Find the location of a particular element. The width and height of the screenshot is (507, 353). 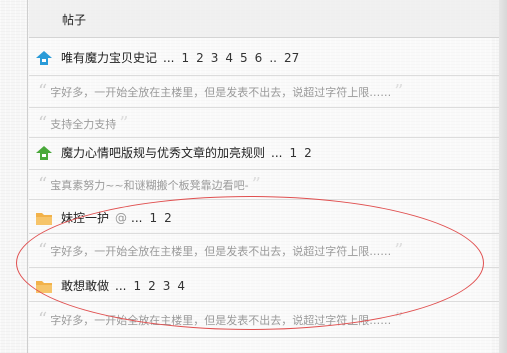

thread-row: 魔力心情吧版规与优秀文章的加亮规则 ... 1 2 is located at coordinates (264, 154).